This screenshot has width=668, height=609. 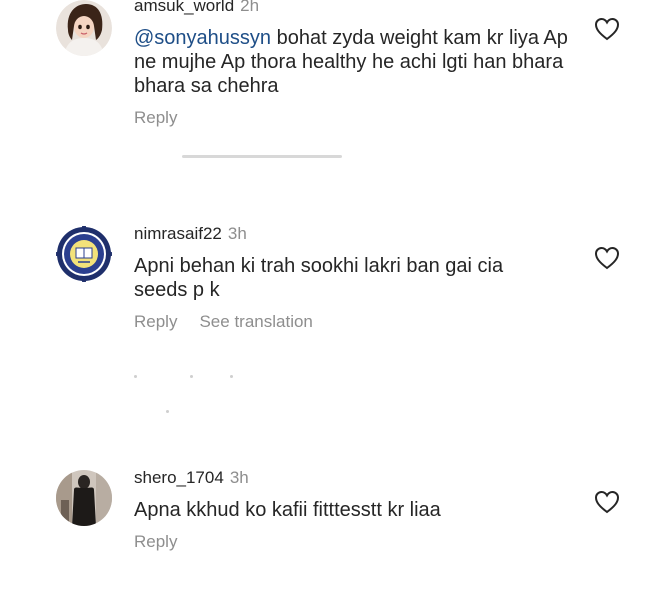 What do you see at coordinates (179, 477) in the screenshot?
I see `username: shero_1704` at bounding box center [179, 477].